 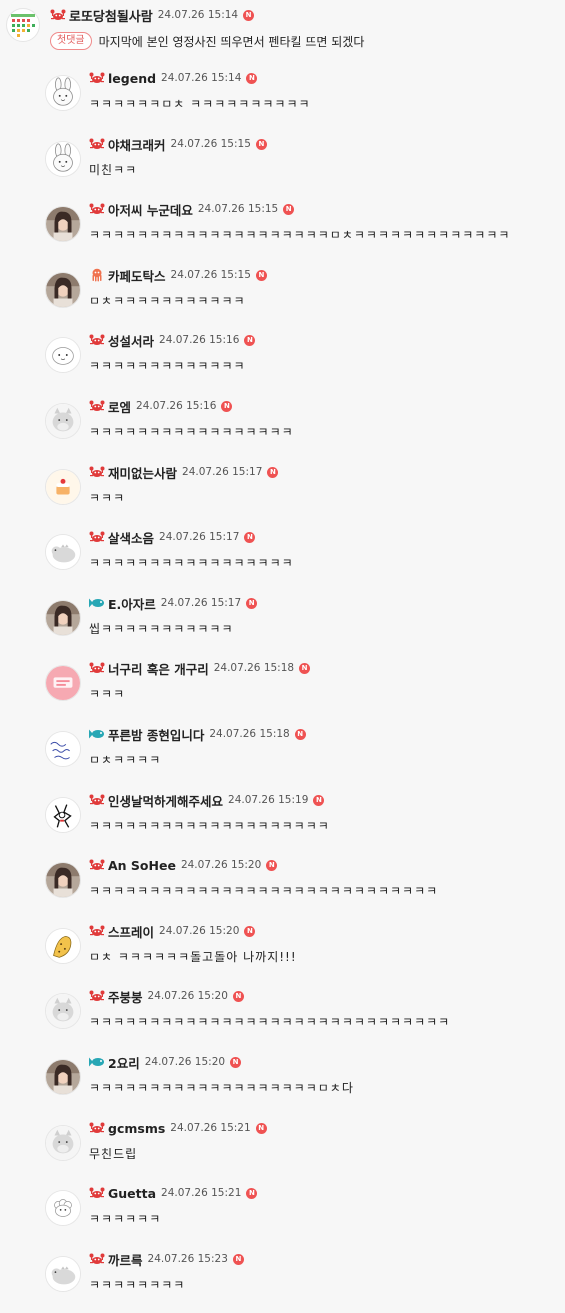 I want to click on comment-header: legend 24.07.26 15:14 N, so click(x=173, y=78).